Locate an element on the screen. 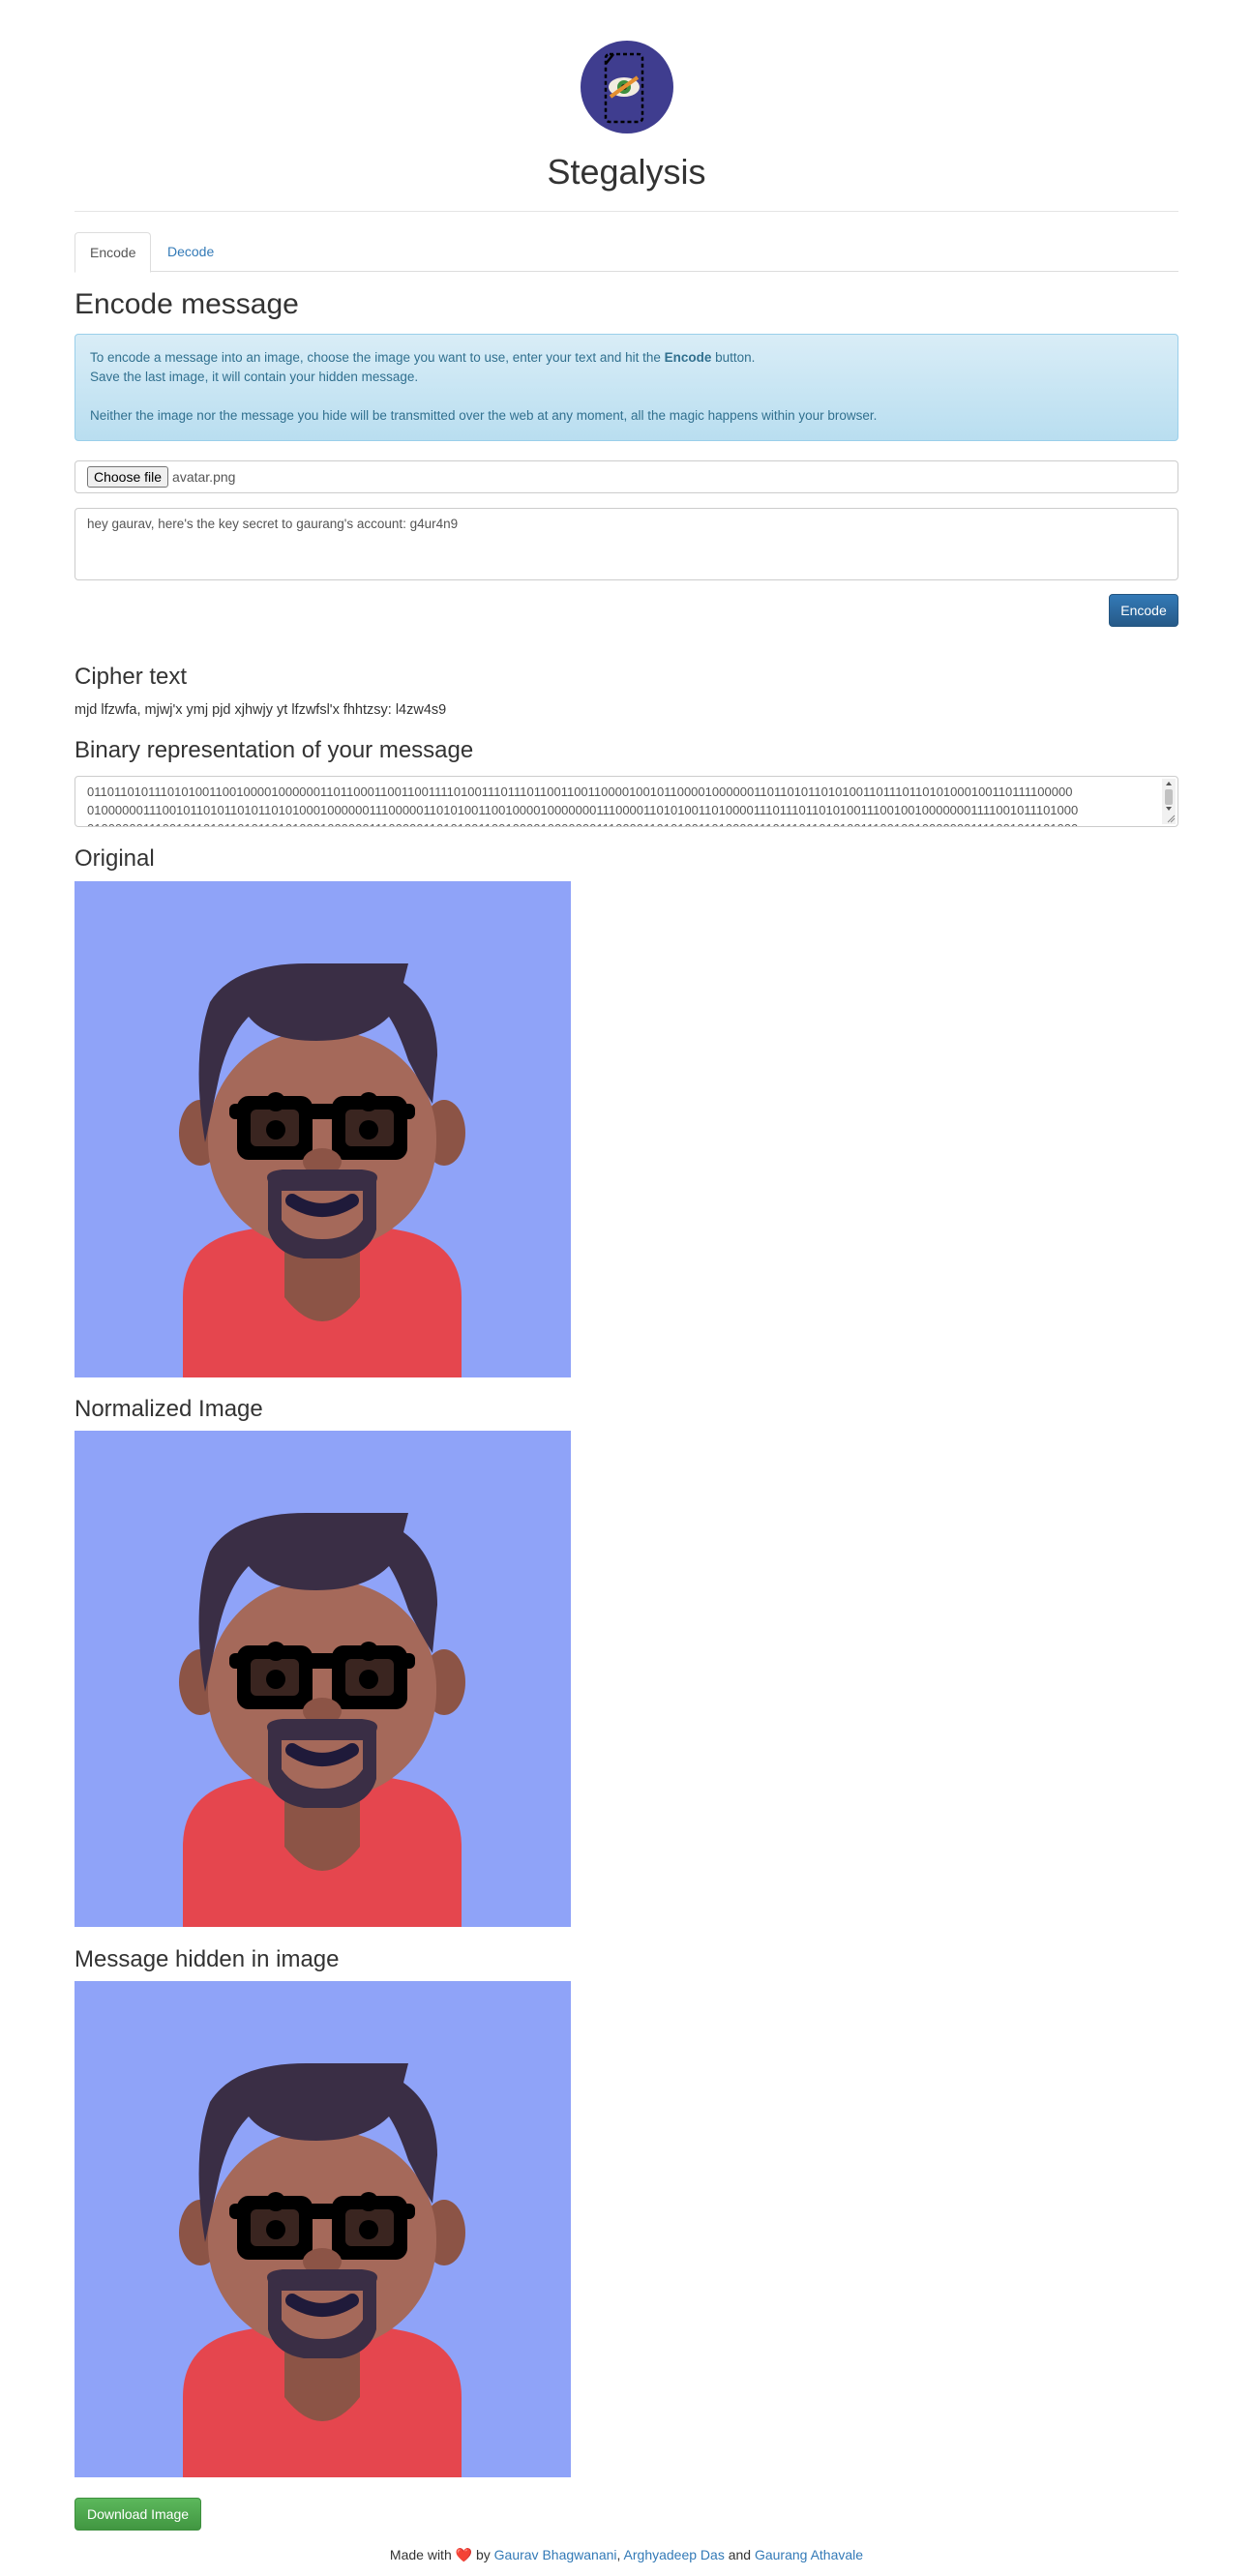 This screenshot has width=1252, height=2576. logo-wrap is located at coordinates (626, 87).